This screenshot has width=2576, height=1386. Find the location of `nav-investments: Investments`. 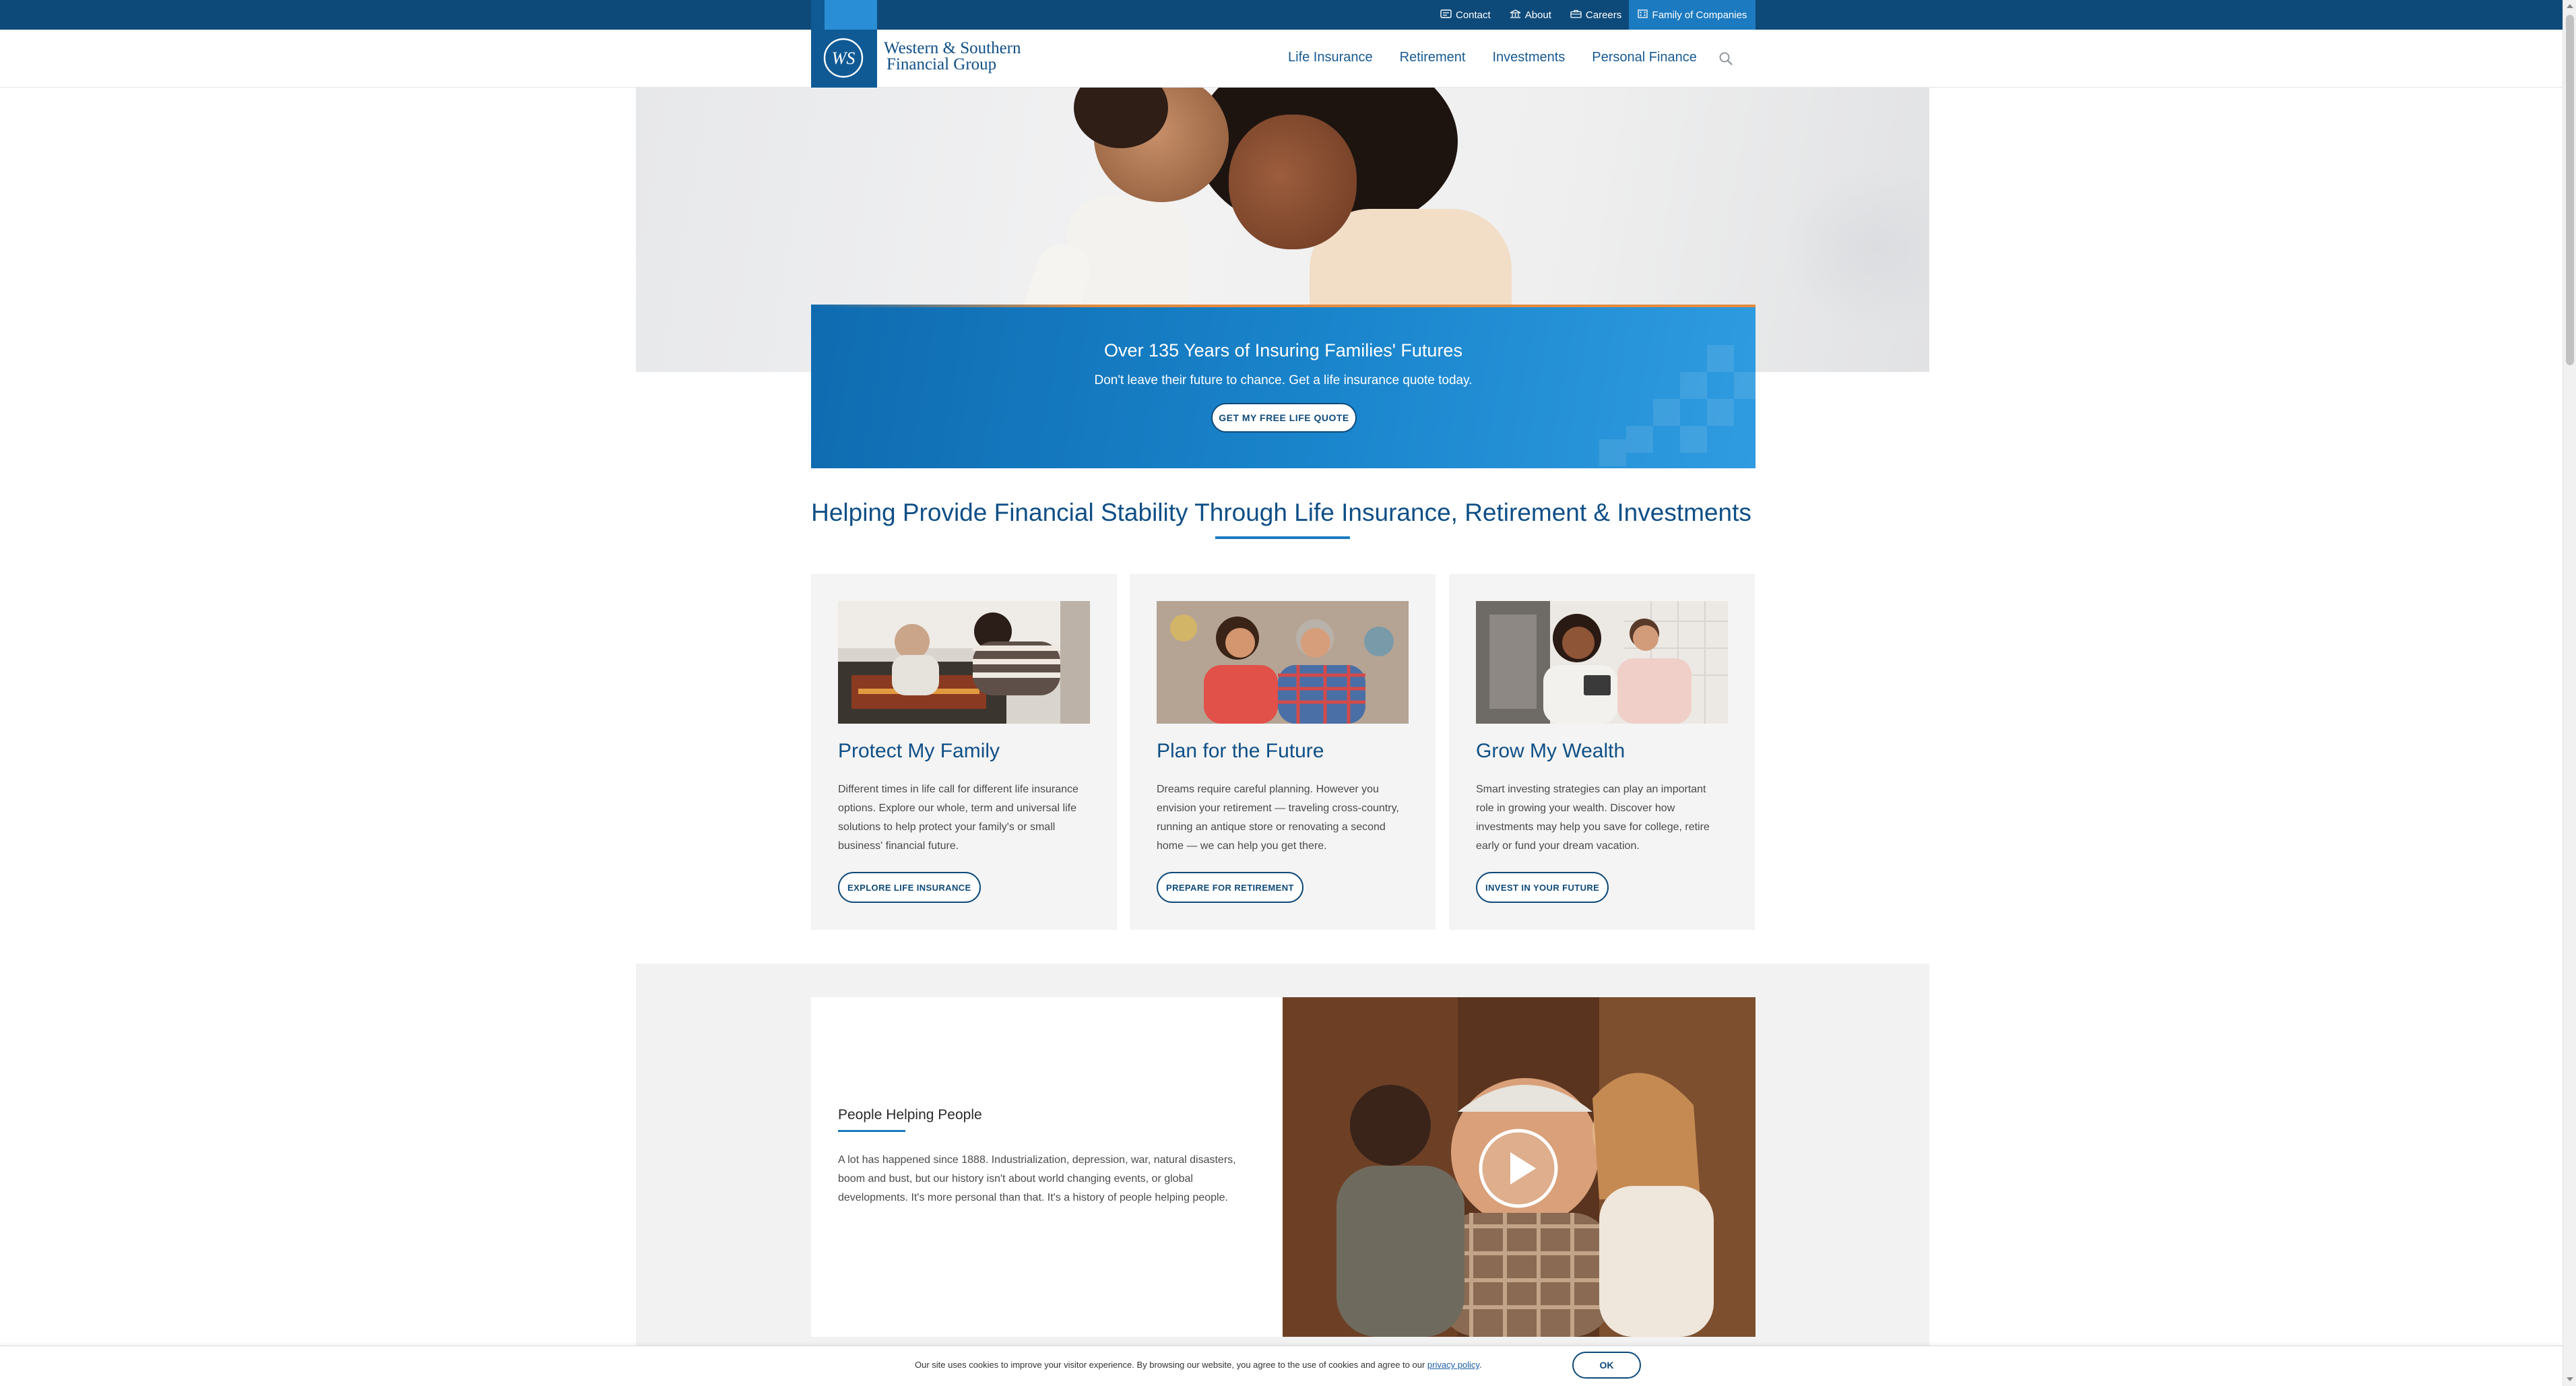

nav-investments: Investments is located at coordinates (1528, 58).